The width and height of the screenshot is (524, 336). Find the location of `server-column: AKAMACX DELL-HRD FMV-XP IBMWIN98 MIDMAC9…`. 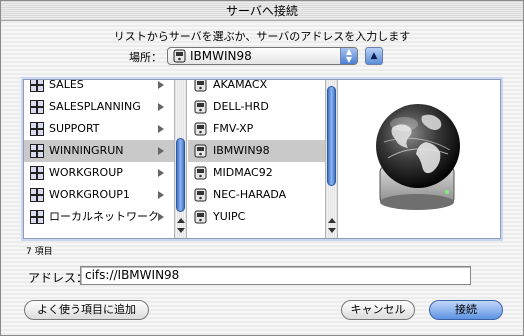

server-column: AKAMACX DELL-HRD FMV-XP IBMWIN98 MIDMAC9… is located at coordinates (256, 159).